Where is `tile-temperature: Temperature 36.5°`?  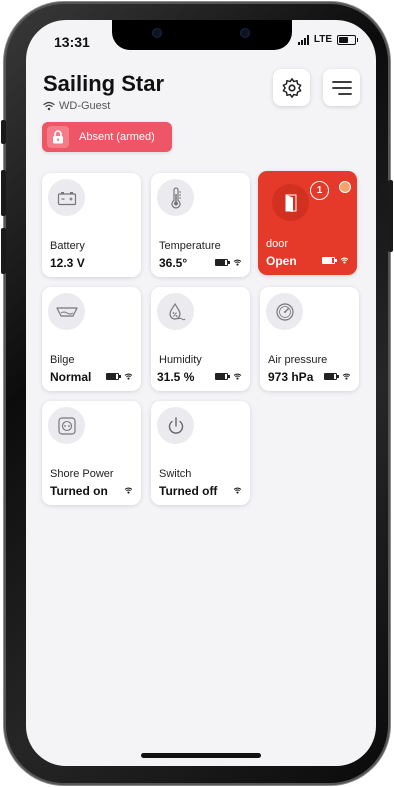 tile-temperature: Temperature 36.5° is located at coordinates (200, 225).